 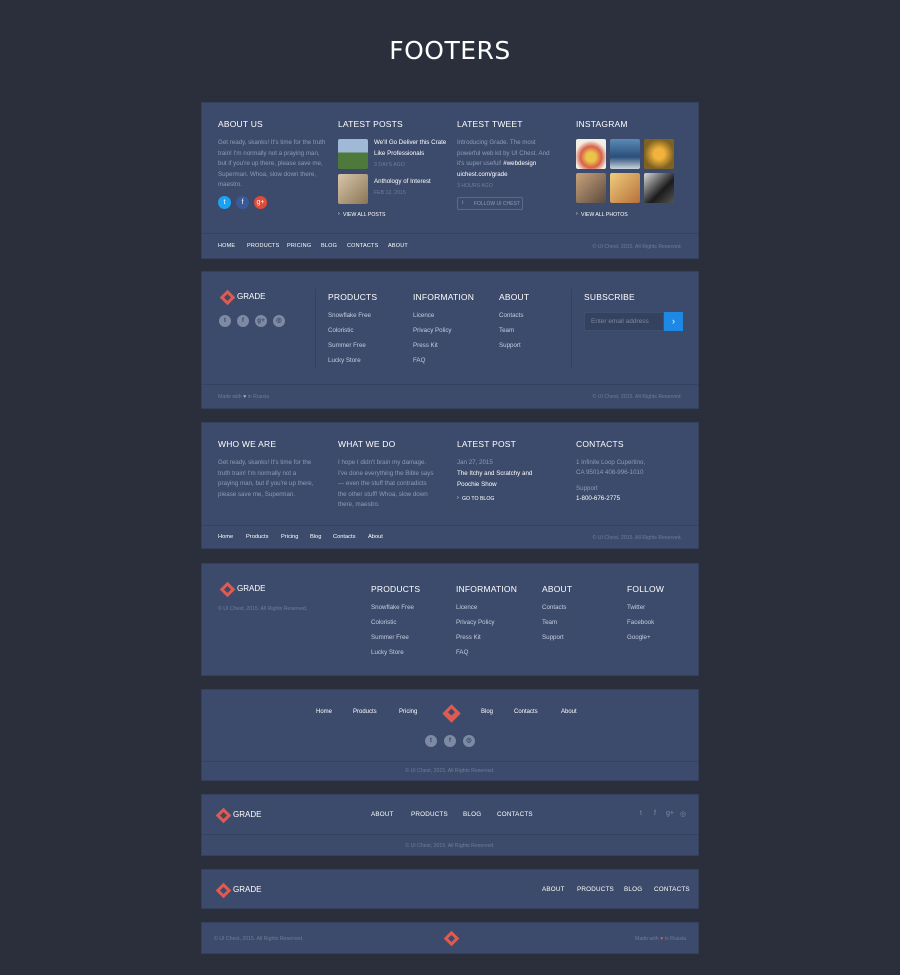 What do you see at coordinates (639, 637) in the screenshot?
I see `follow-link: Google+` at bounding box center [639, 637].